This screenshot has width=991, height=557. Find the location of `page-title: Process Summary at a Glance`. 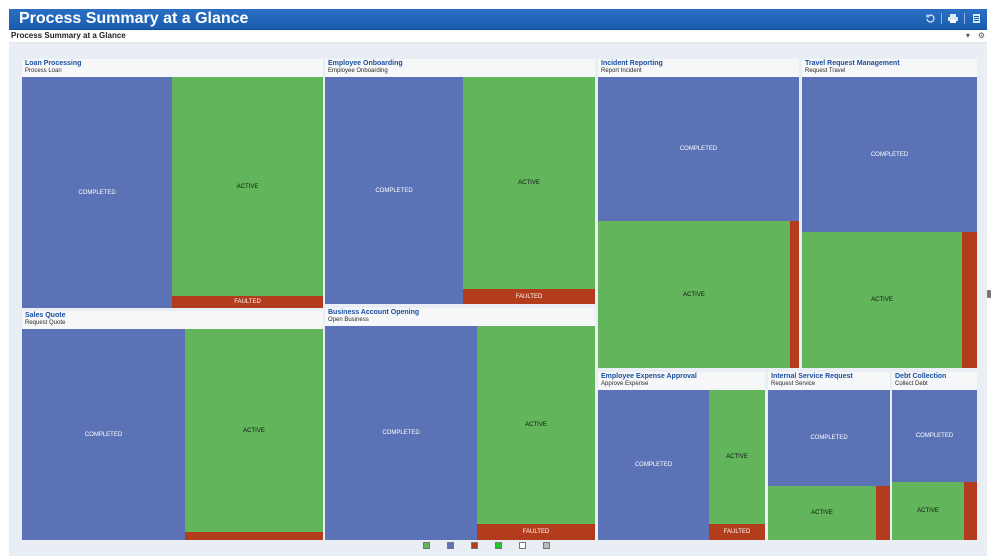

page-title: Process Summary at a Glance is located at coordinates (134, 18).